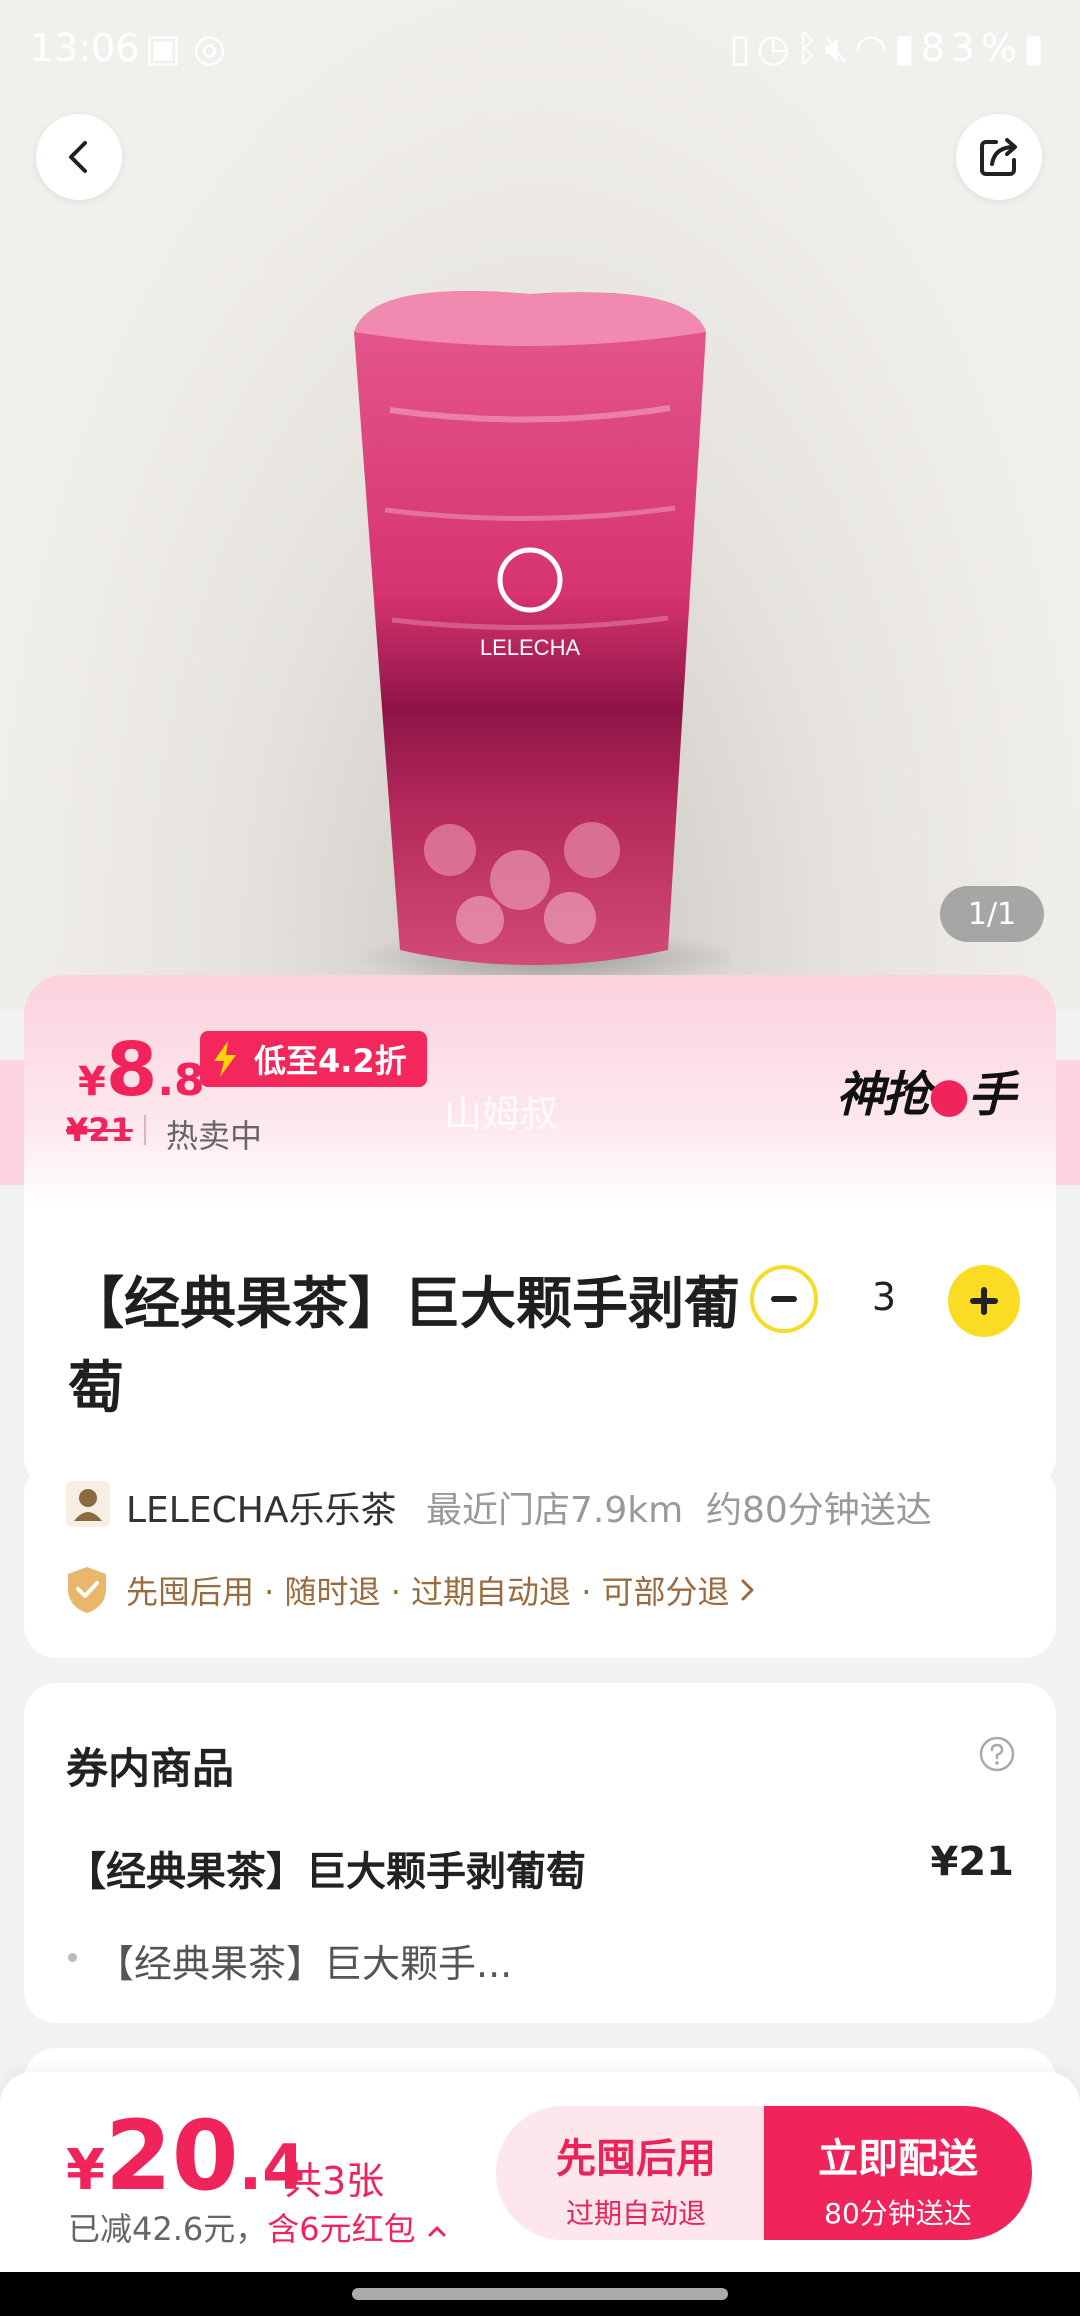  I want to click on chevron-right-icon, so click(747, 1590).